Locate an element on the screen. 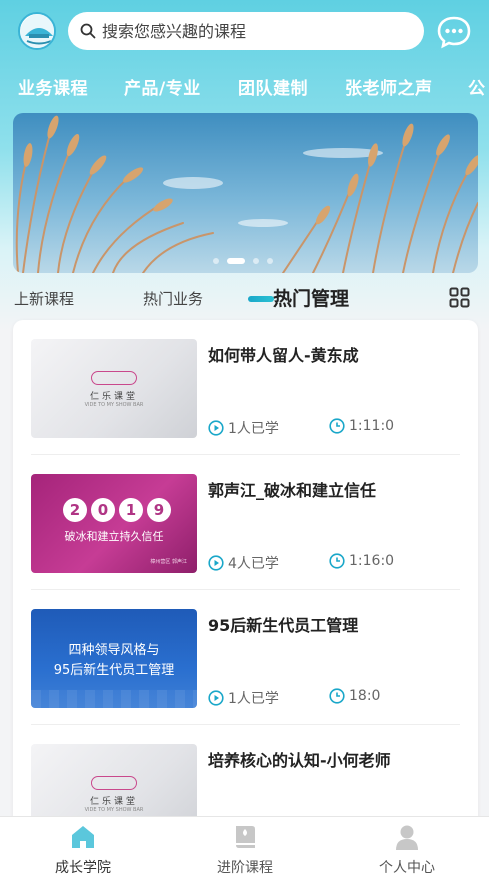 Image resolution: width=489 pixels, height=875 pixels. category-item: 业务课程 is located at coordinates (53, 86).